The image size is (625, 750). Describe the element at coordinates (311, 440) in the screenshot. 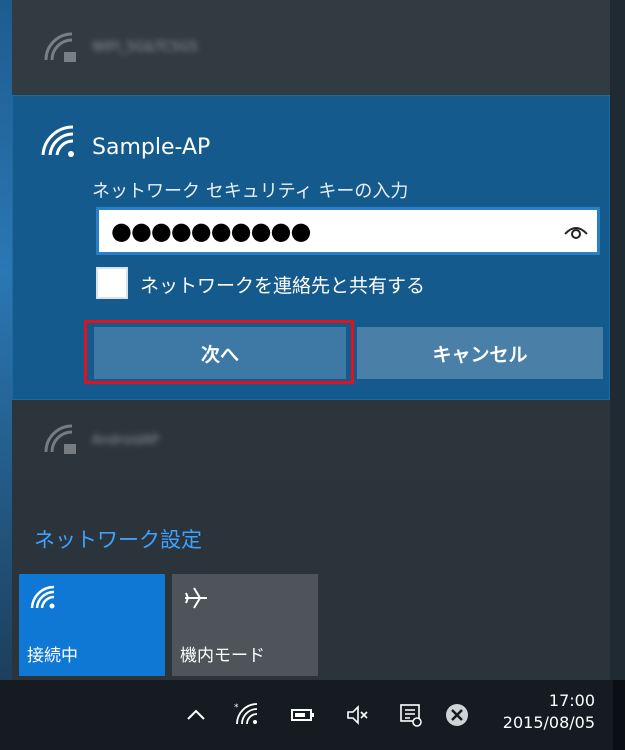

I see `network-item: AndroidAP` at that location.